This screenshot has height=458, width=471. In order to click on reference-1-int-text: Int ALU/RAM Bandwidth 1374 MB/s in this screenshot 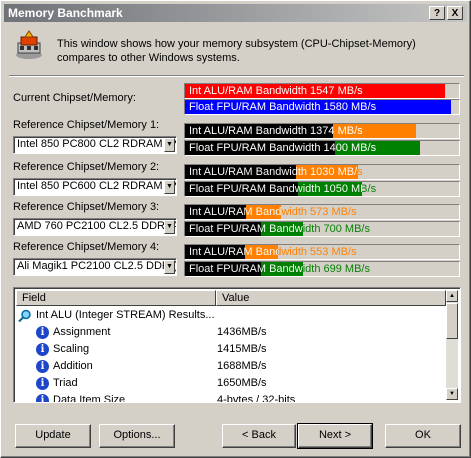, I will do `click(276, 131)`.